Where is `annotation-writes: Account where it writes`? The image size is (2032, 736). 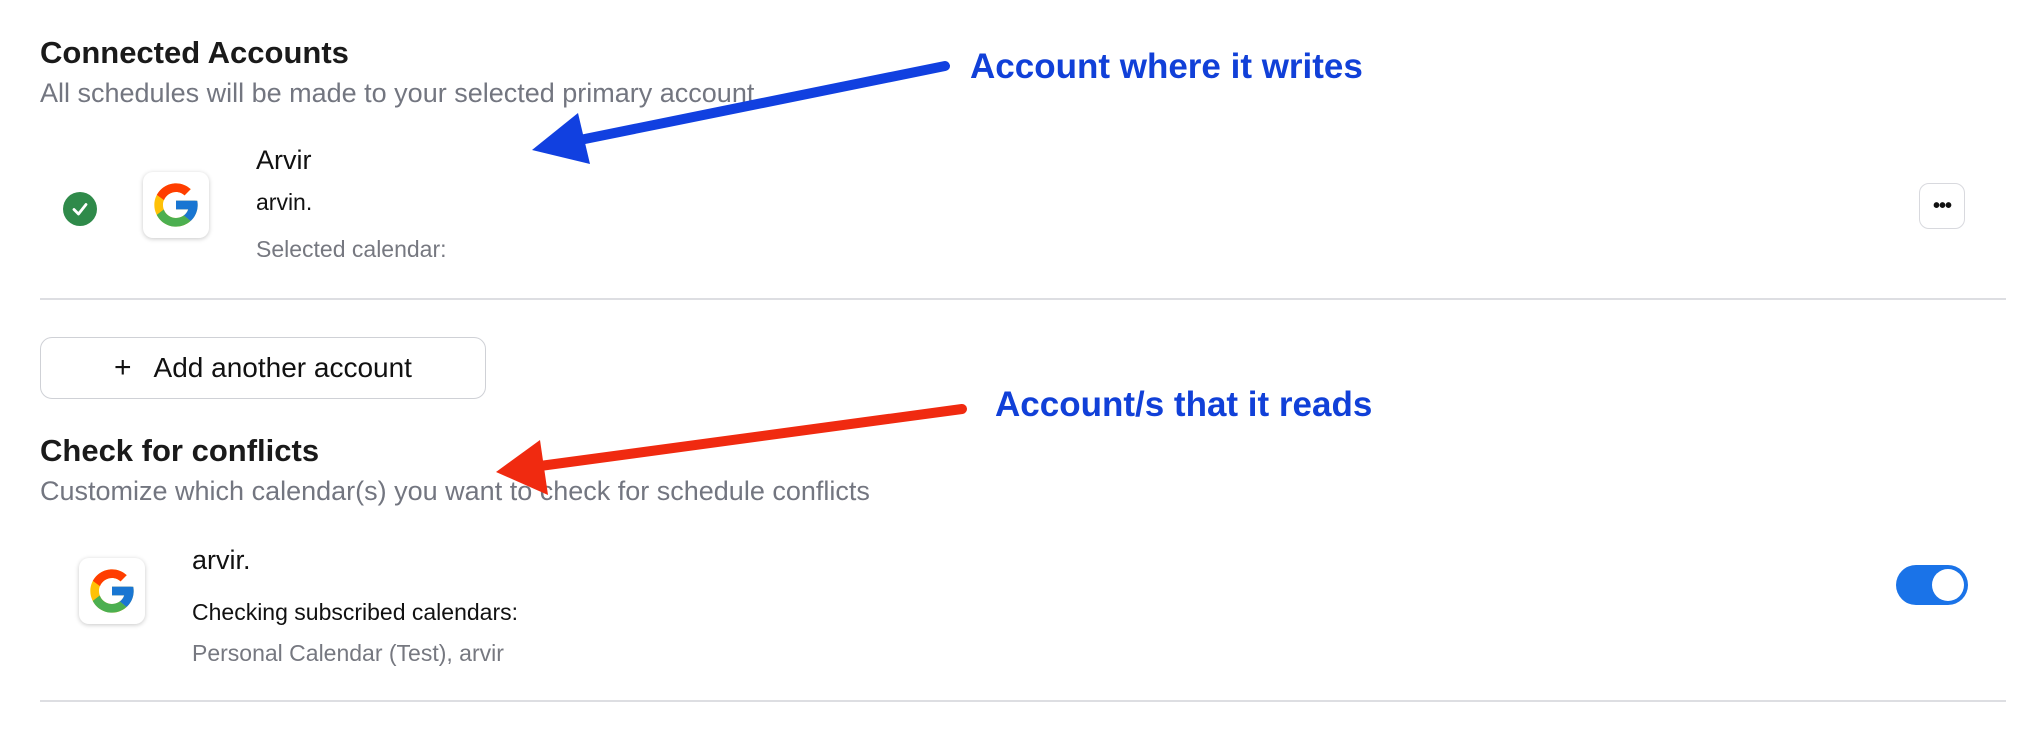 annotation-writes: Account where it writes is located at coordinates (1166, 66).